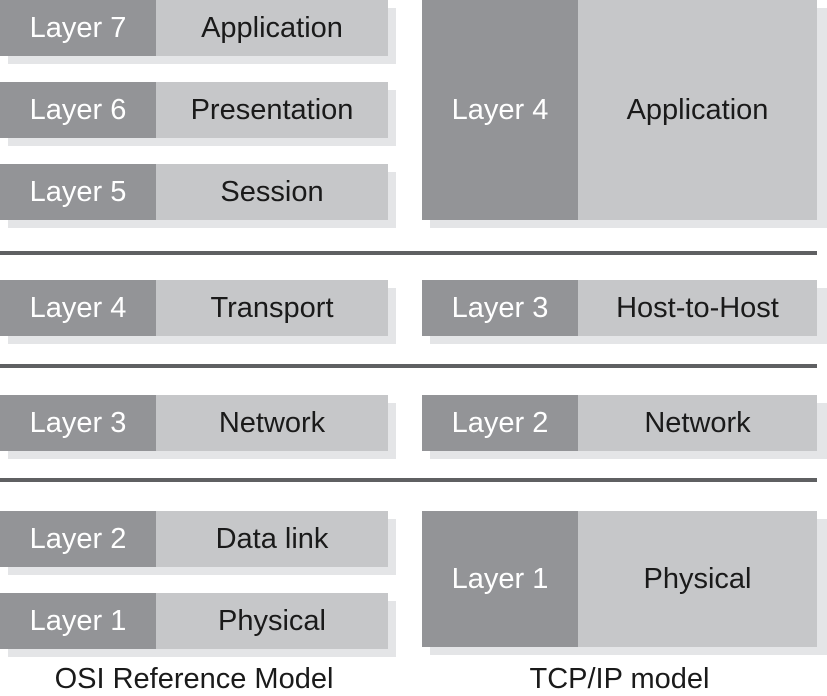 The height and width of the screenshot is (696, 827). What do you see at coordinates (272, 308) in the screenshot?
I see `layer-name: Transport` at bounding box center [272, 308].